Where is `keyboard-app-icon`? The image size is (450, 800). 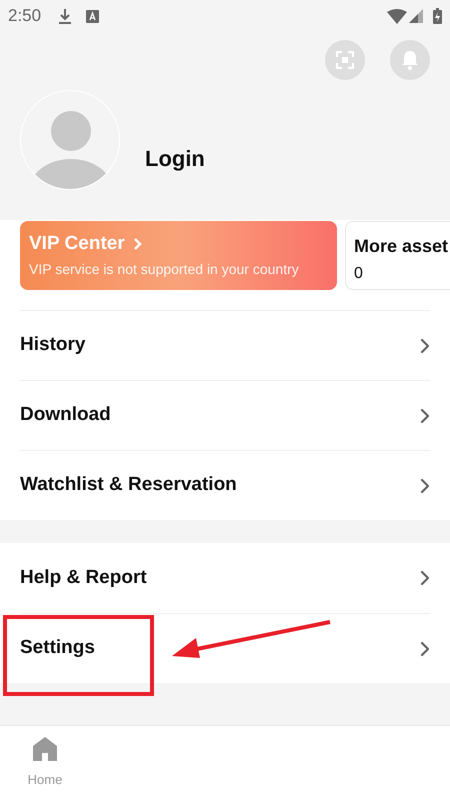
keyboard-app-icon is located at coordinates (93, 16).